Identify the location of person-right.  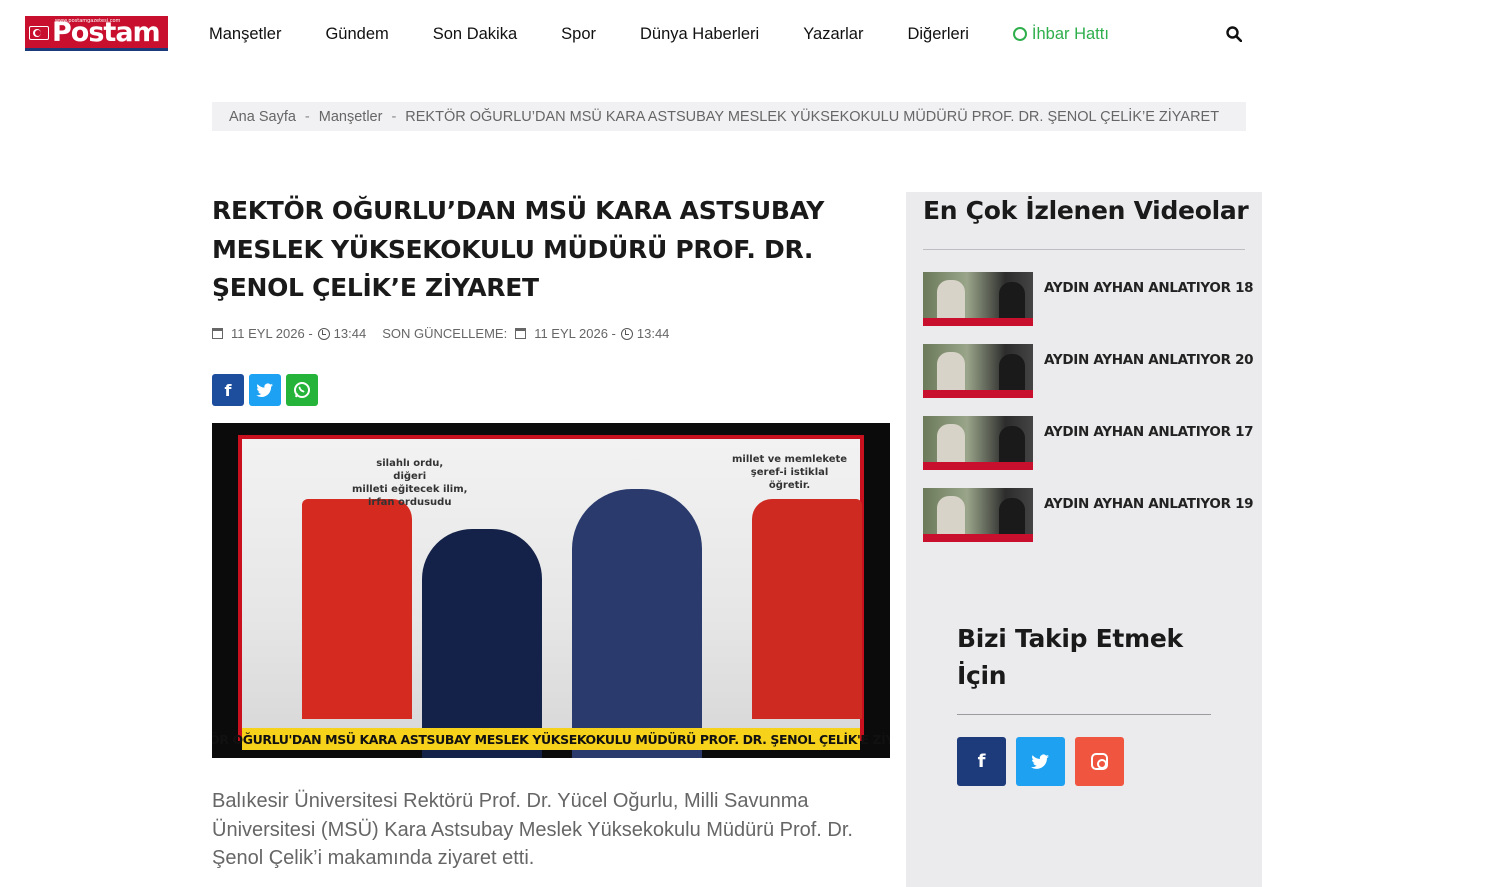
(637, 623).